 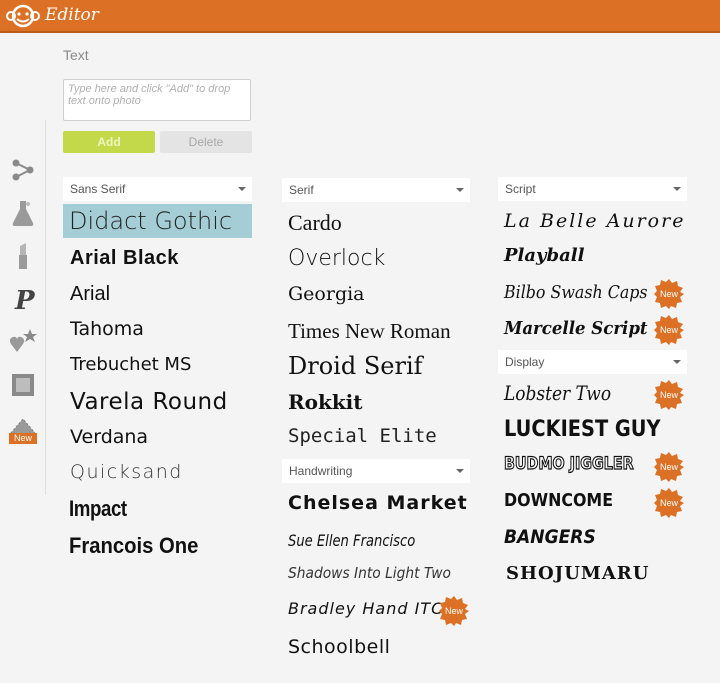 What do you see at coordinates (326, 294) in the screenshot?
I see `font-option-georgia: Georgia` at bounding box center [326, 294].